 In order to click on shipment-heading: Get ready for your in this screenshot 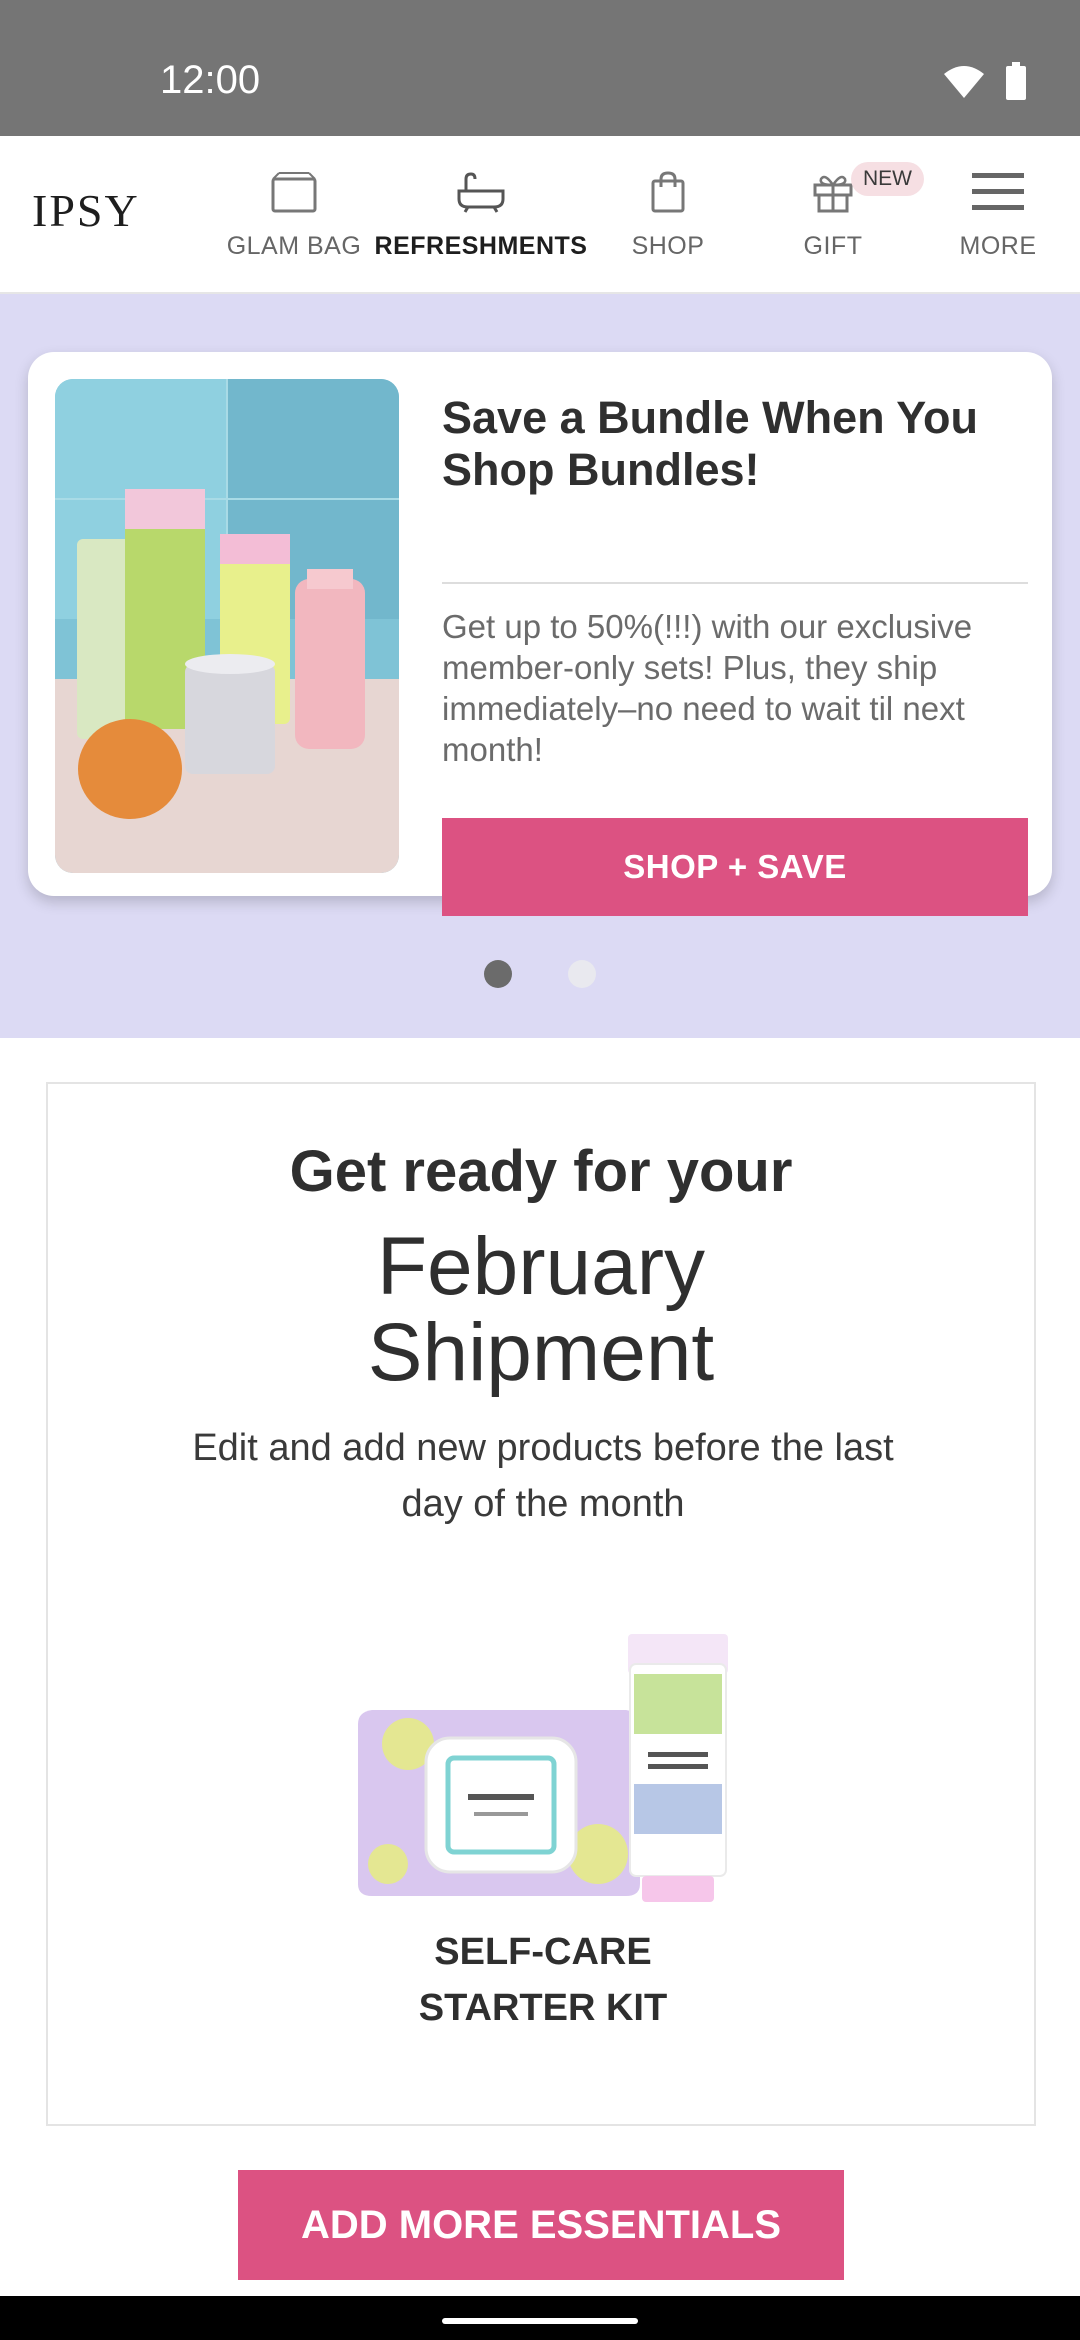, I will do `click(541, 1171)`.